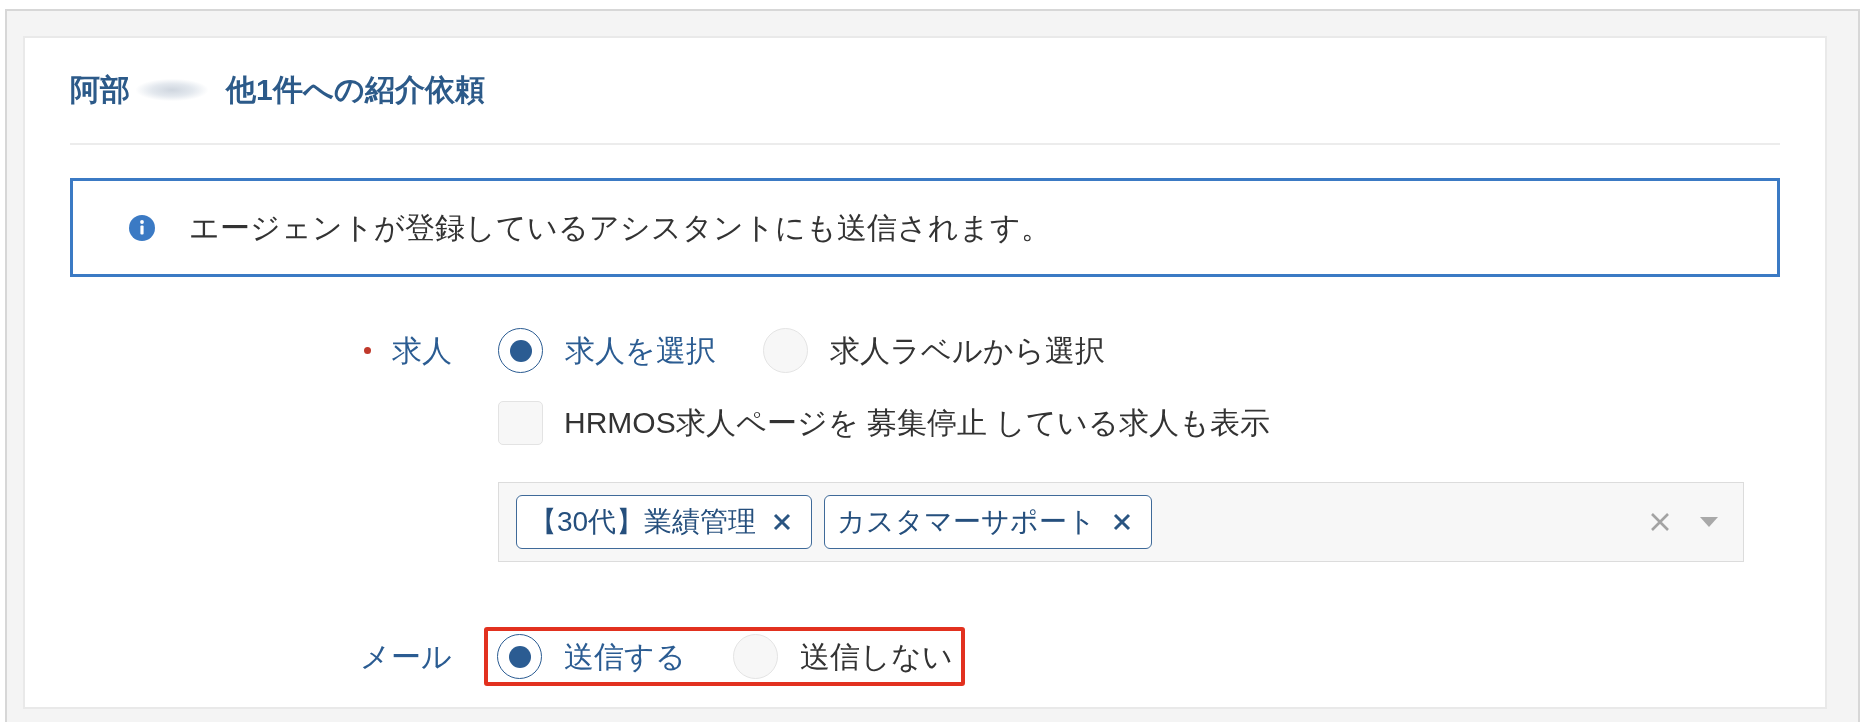  What do you see at coordinates (620, 227) in the screenshot?
I see `info-text: エージェントが登録しているアシスタントにも送信されます。` at bounding box center [620, 227].